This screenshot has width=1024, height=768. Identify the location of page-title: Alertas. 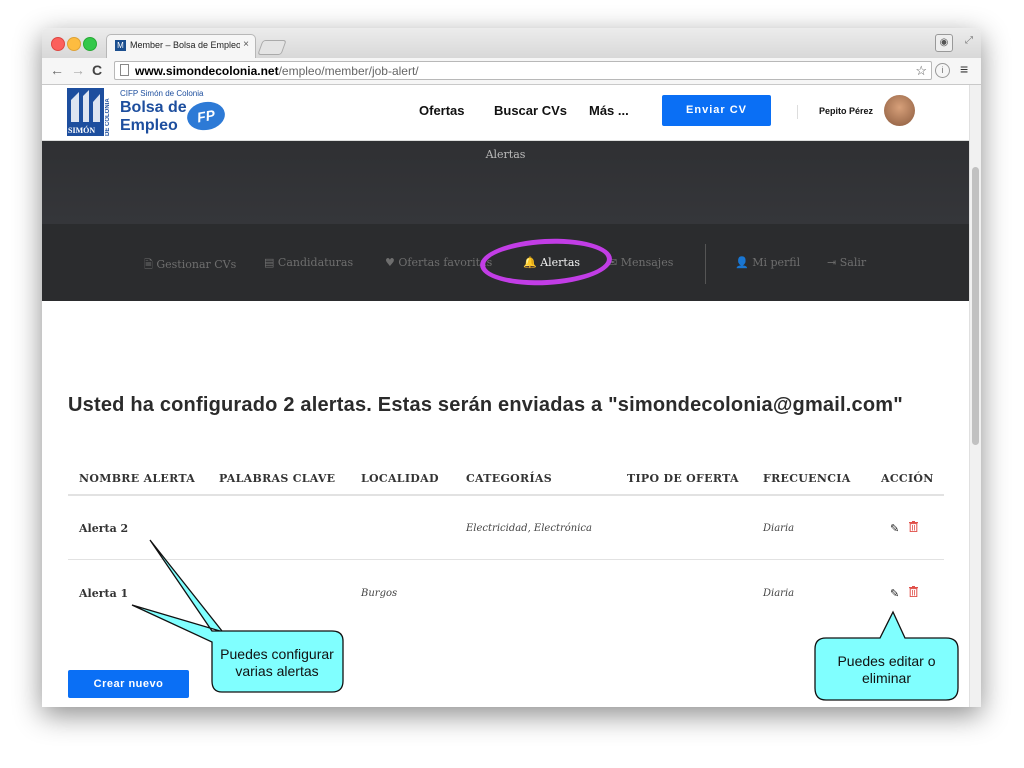
(505, 154).